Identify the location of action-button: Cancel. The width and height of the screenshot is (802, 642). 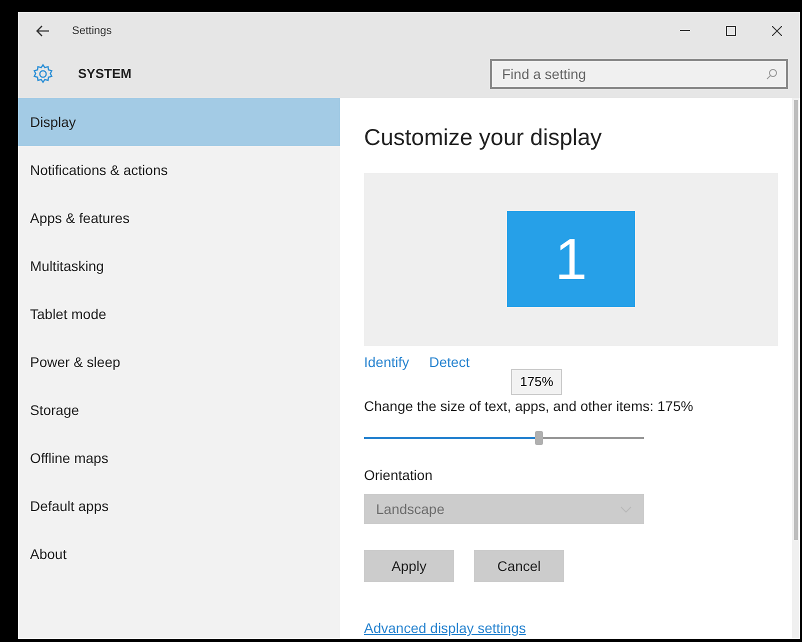
(519, 566).